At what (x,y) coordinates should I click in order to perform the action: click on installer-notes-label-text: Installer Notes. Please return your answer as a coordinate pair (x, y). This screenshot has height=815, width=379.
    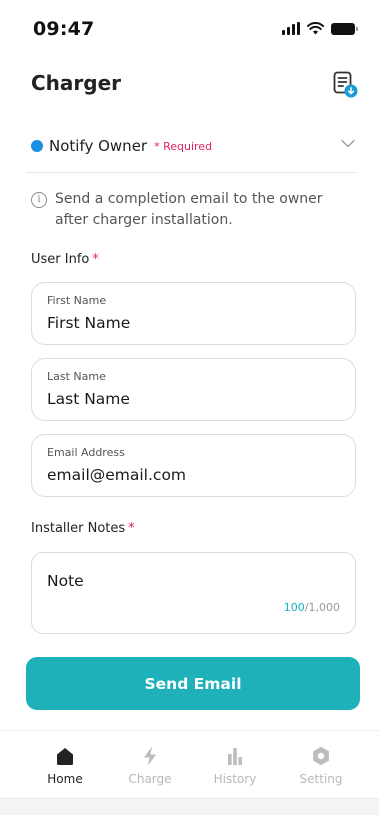
    Looking at the image, I should click on (78, 528).